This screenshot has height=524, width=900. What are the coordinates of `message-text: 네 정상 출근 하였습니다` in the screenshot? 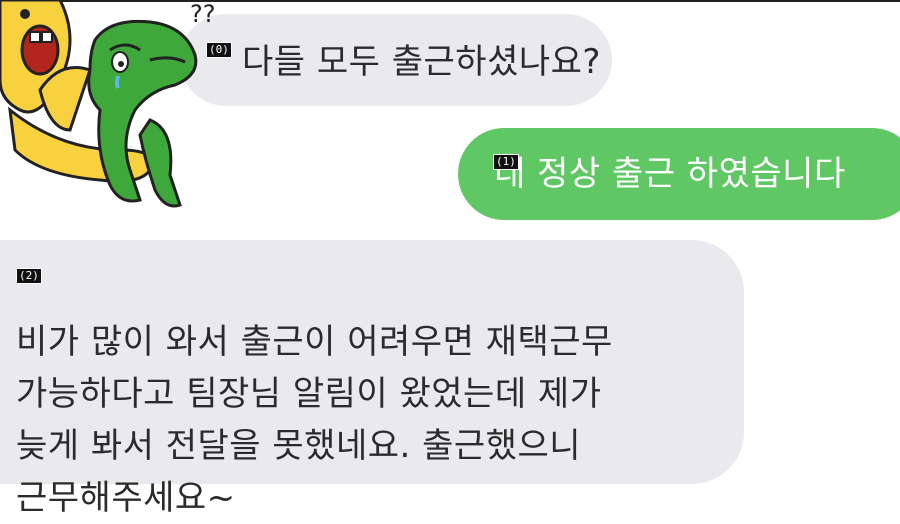 It's located at (670, 174).